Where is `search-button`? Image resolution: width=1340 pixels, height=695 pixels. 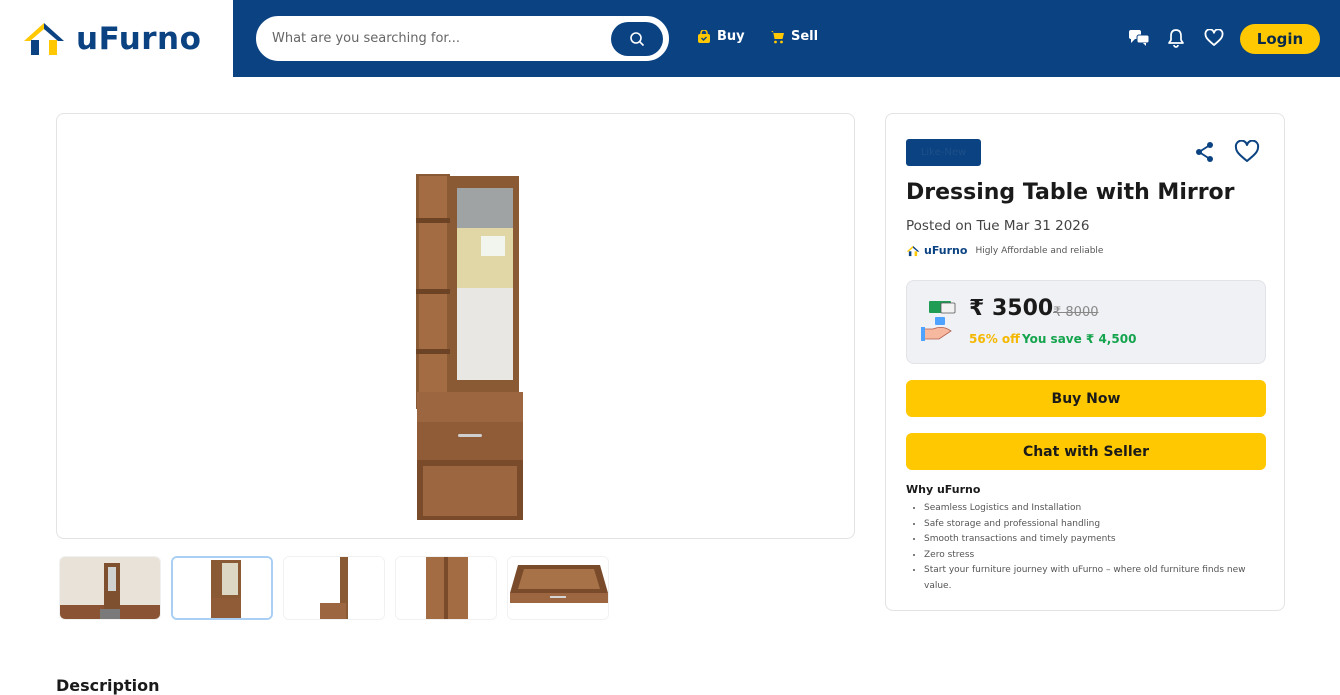 search-button is located at coordinates (637, 39).